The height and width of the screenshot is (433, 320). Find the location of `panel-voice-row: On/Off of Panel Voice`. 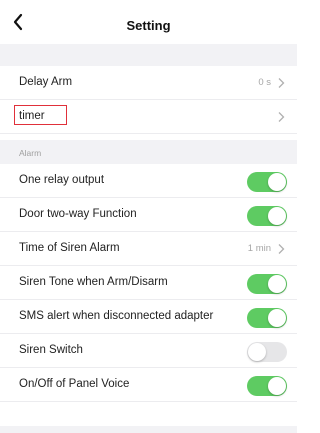

panel-voice-row: On/Off of Panel Voice is located at coordinates (148, 385).